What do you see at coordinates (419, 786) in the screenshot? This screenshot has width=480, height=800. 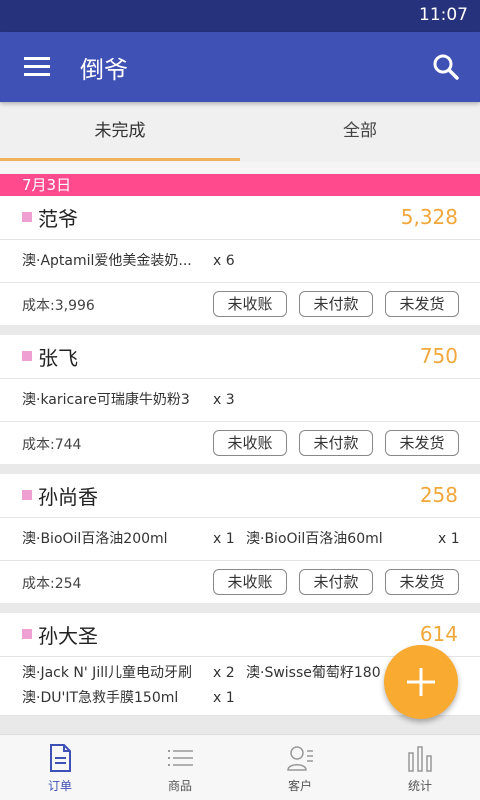 I see `nav-label: 统计` at bounding box center [419, 786].